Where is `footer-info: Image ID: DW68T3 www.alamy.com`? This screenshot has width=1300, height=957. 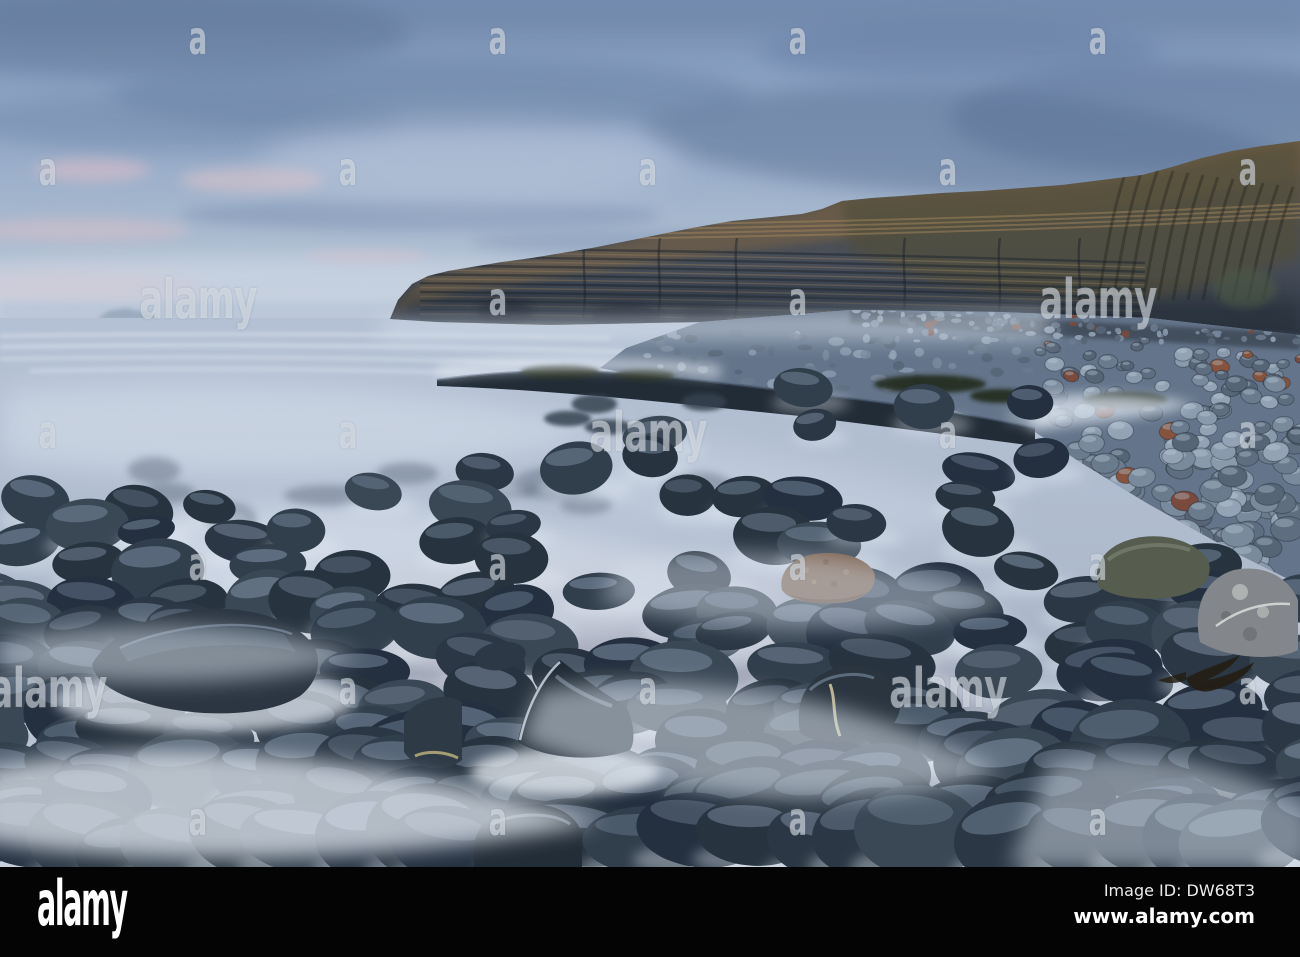 footer-info: Image ID: DW68T3 www.alamy.com is located at coordinates (1164, 904).